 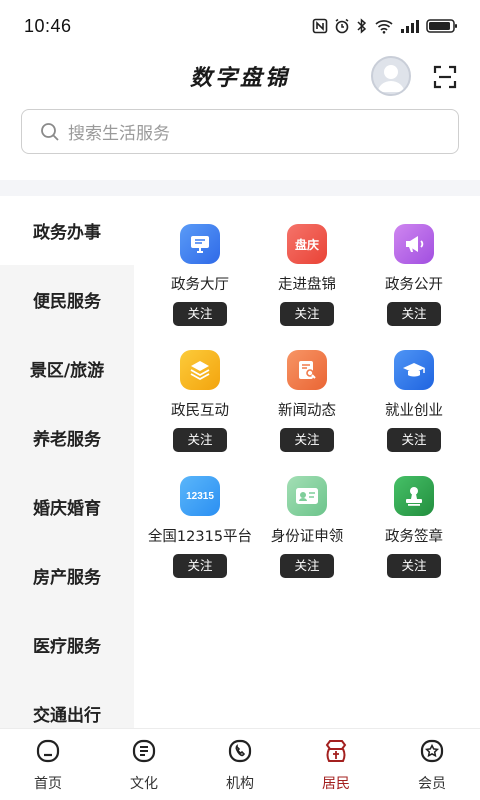 What do you see at coordinates (67, 437) in the screenshot?
I see `sidebar-item-elderly-care: 养老服务` at bounding box center [67, 437].